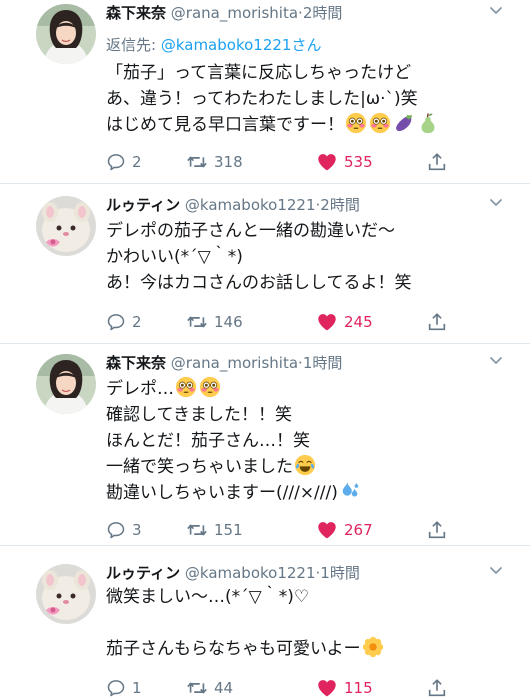 The image size is (530, 700). I want to click on tweet-actions: 2 318 535, so click(276, 162).